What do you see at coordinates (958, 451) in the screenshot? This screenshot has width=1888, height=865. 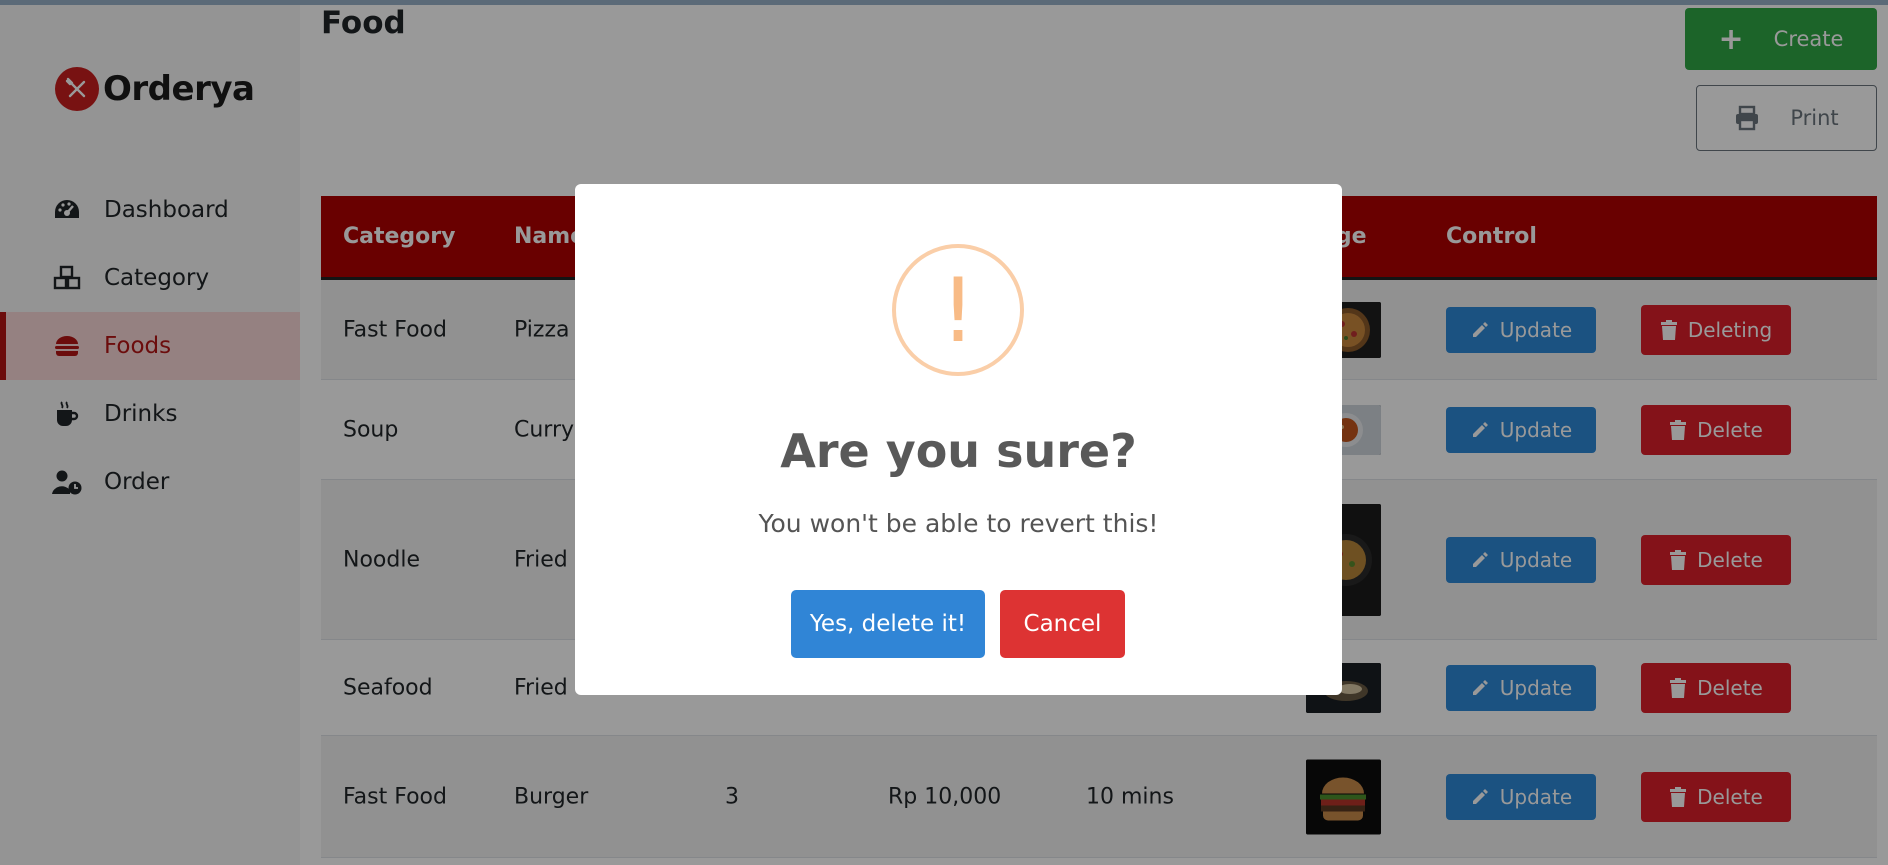 I see `dialog-title: Are you sure?` at bounding box center [958, 451].